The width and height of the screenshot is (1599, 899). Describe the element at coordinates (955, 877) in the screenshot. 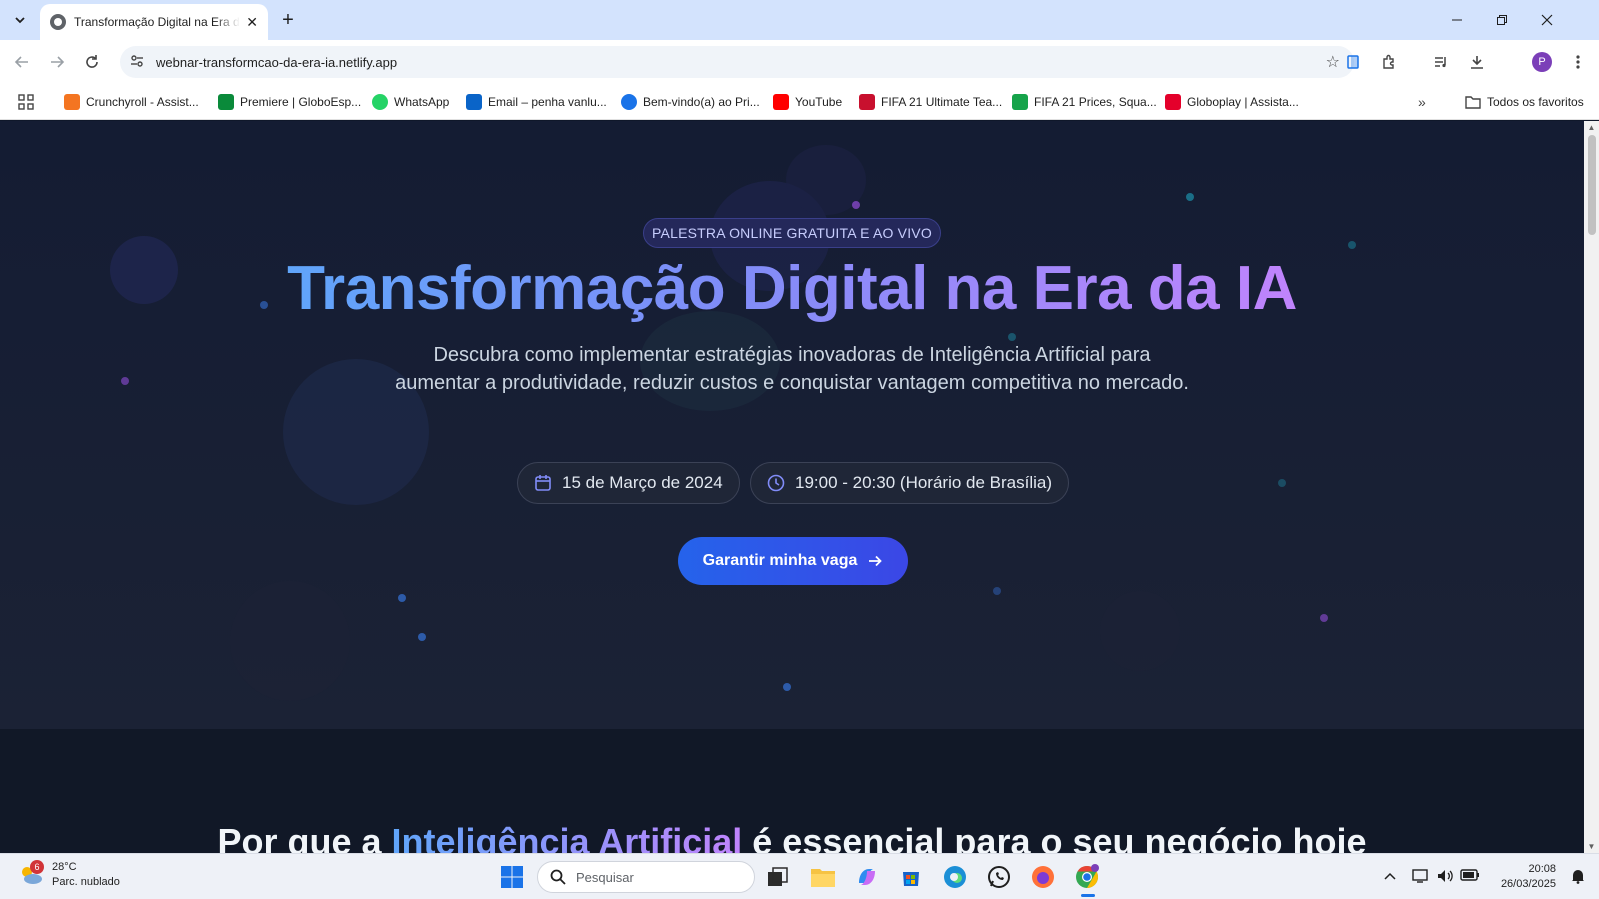

I see `edge-icon` at that location.